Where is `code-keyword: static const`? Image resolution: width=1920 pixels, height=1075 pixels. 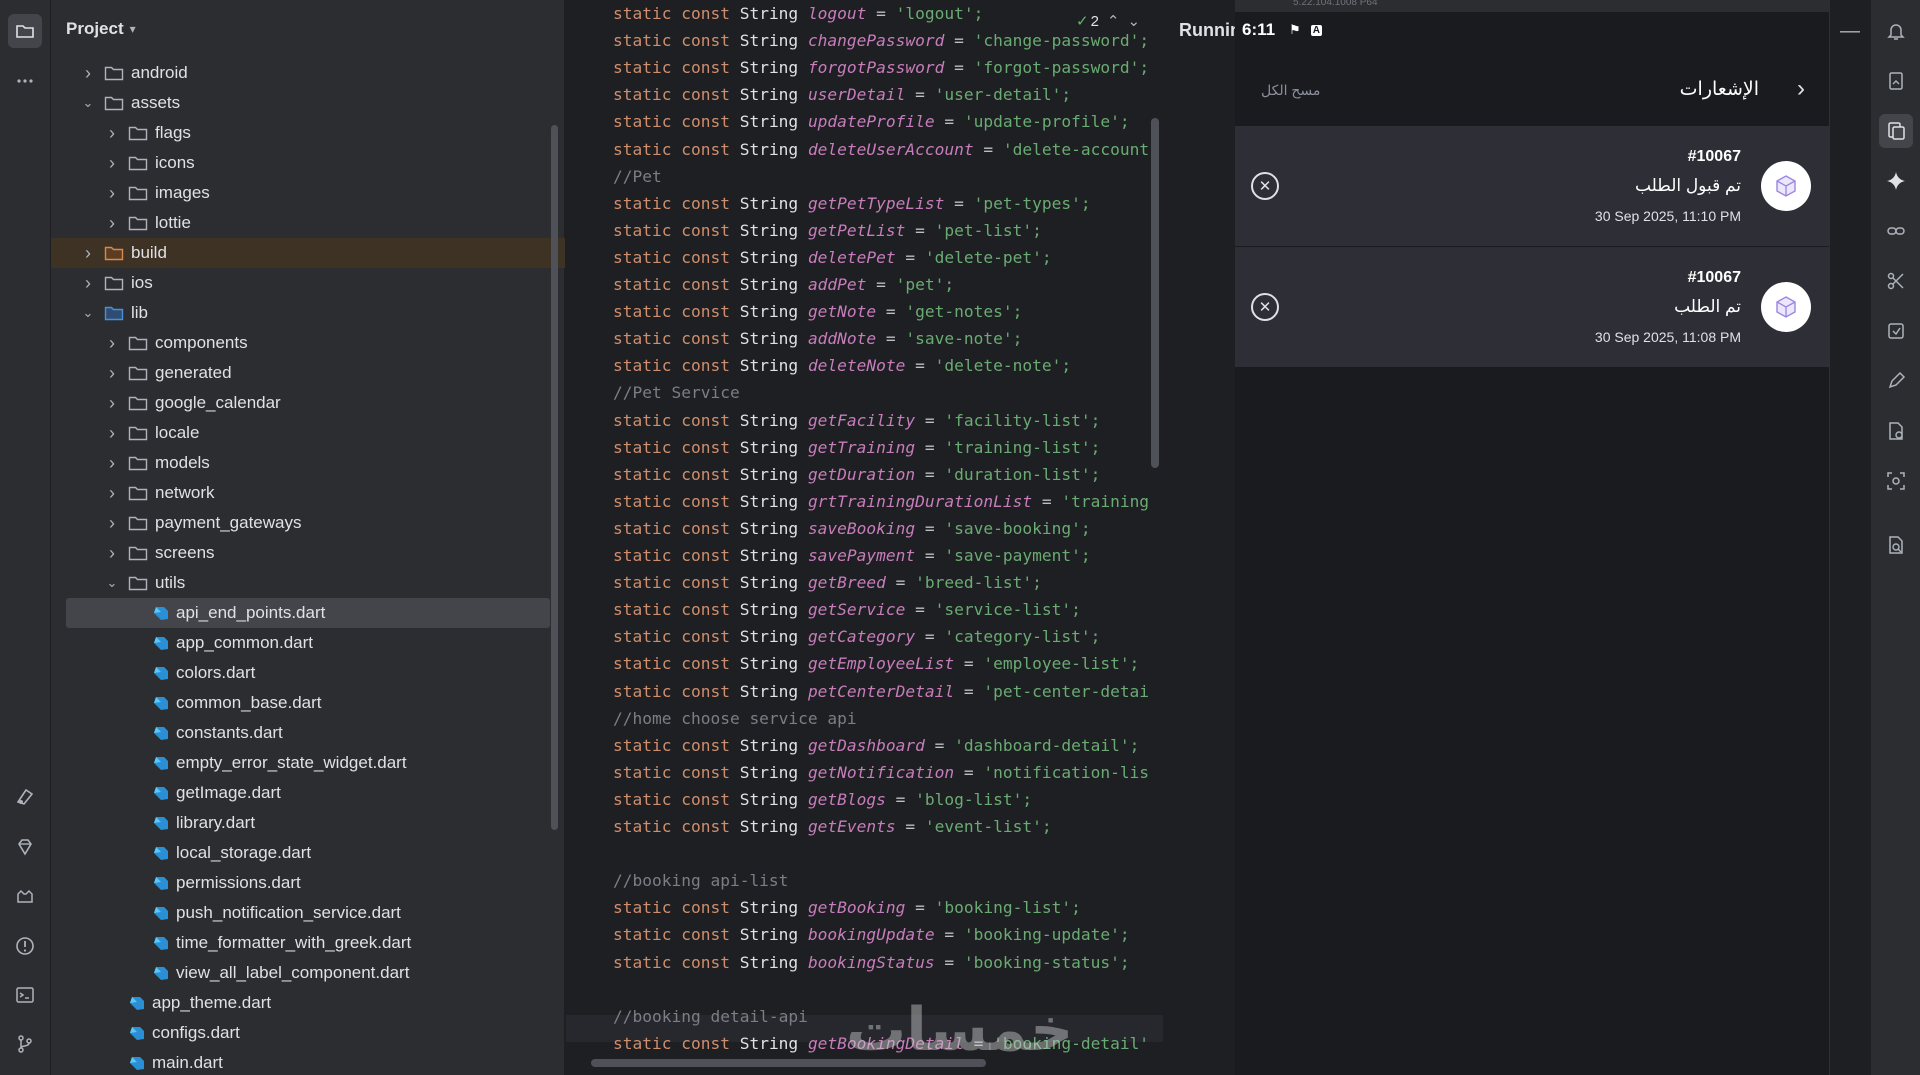 code-keyword: static const is located at coordinates (671, 528).